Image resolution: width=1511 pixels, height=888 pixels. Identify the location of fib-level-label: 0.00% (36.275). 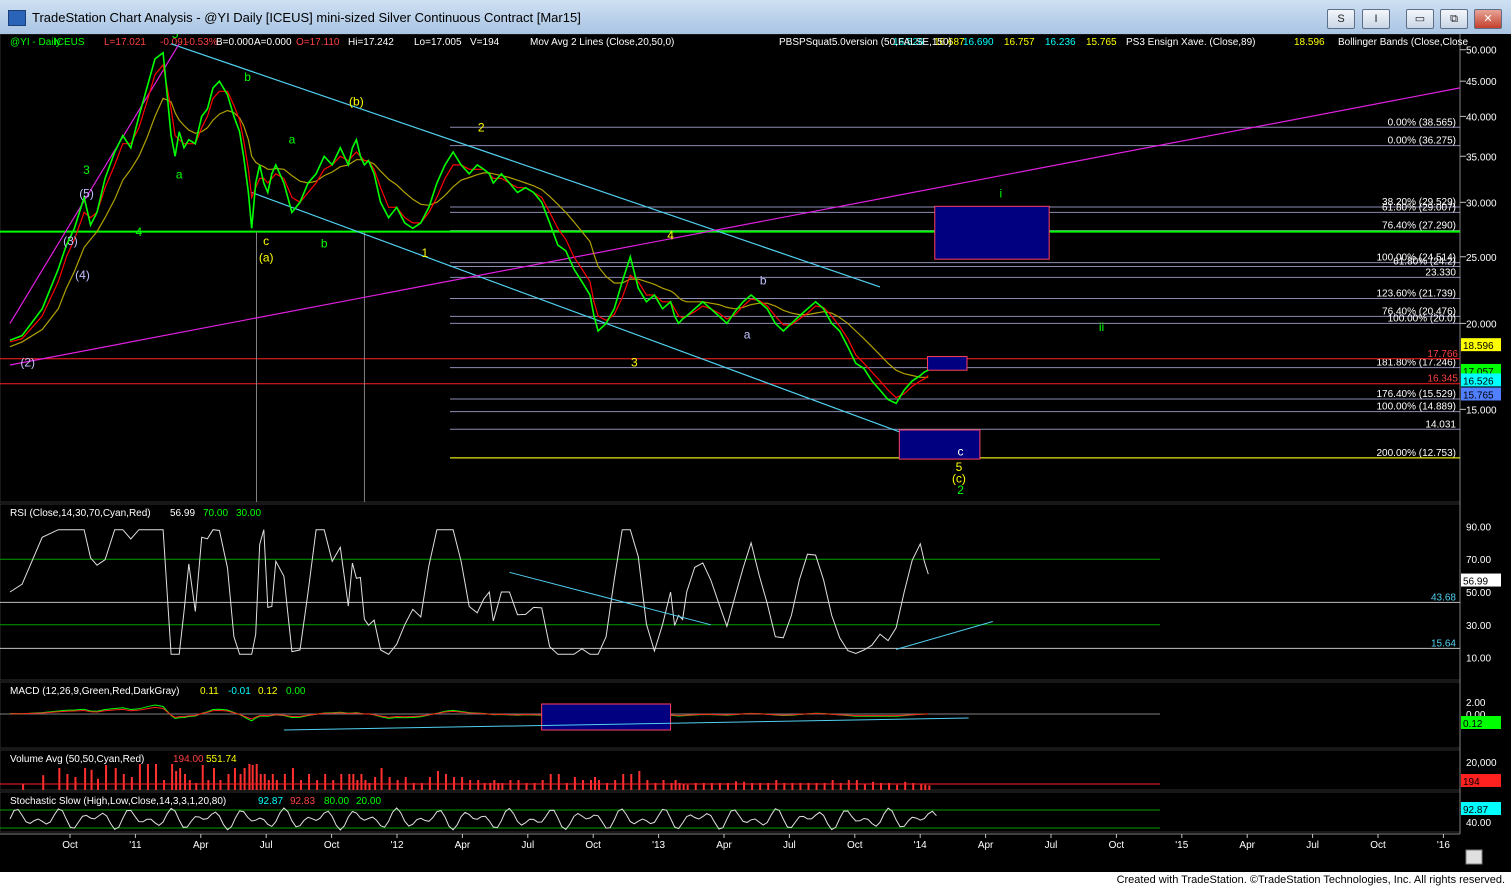
(1422, 141).